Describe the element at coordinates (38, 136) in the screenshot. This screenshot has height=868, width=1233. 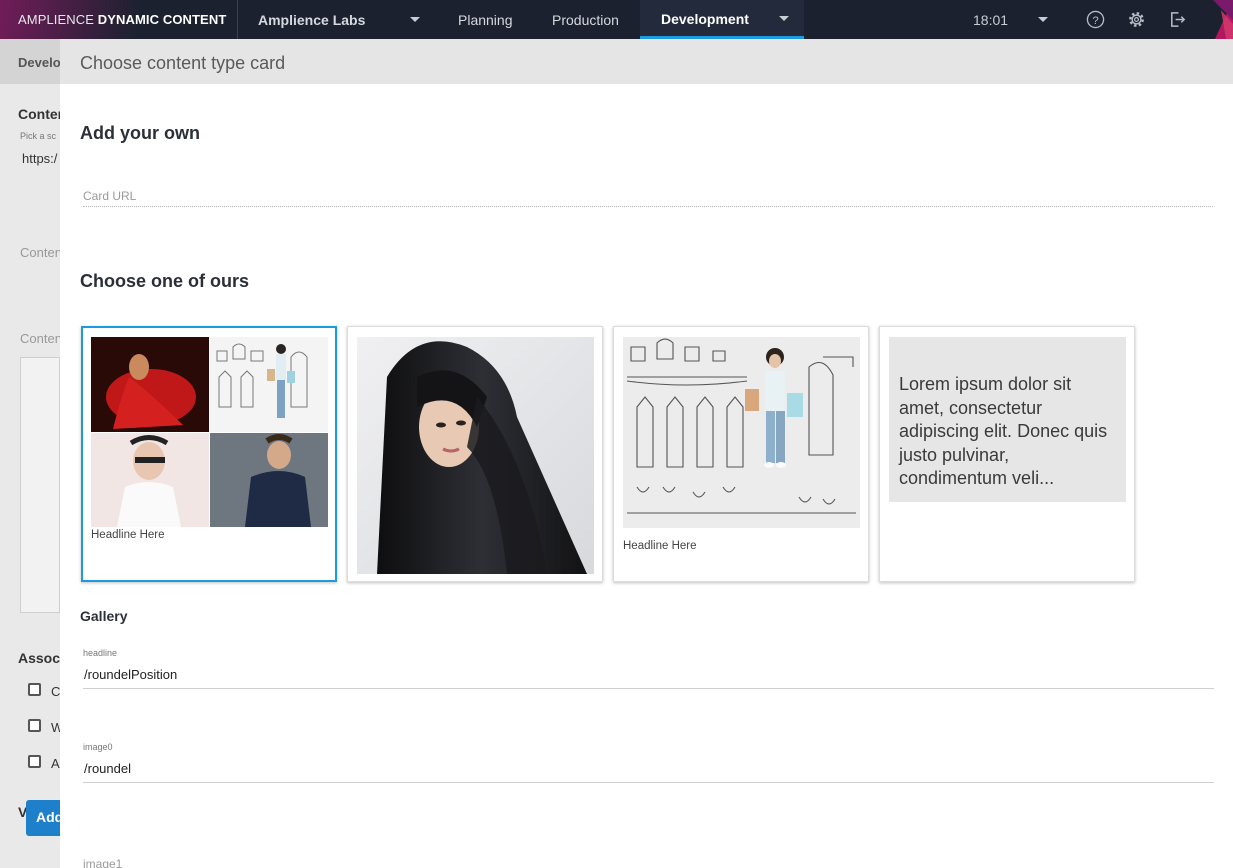
I see `background-pick-hint: Pick a sc` at that location.